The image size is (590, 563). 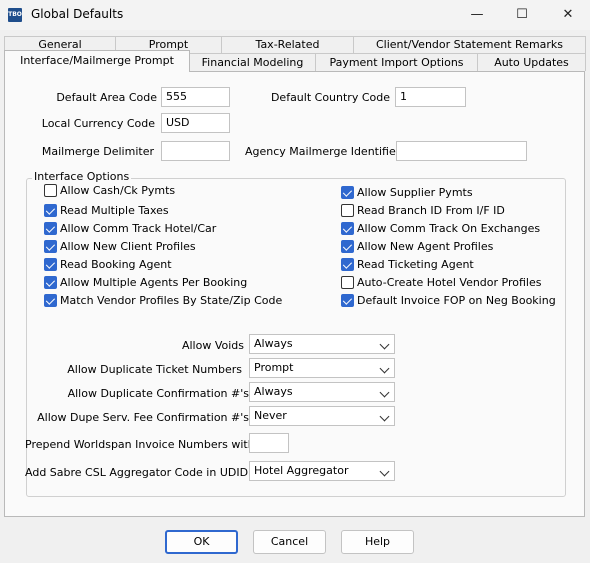 I want to click on allow-dupe-serv-fee-confirmation-select: Never, so click(x=322, y=416).